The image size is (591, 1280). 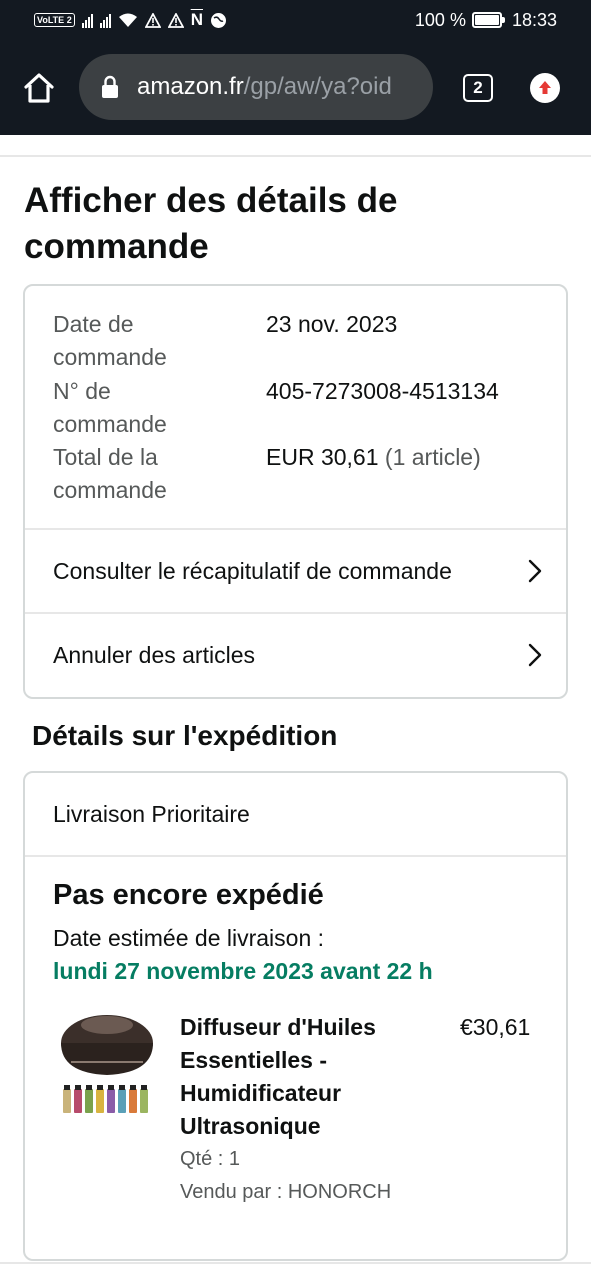 I want to click on product-thumbnail, so click(x=107, y=1065).